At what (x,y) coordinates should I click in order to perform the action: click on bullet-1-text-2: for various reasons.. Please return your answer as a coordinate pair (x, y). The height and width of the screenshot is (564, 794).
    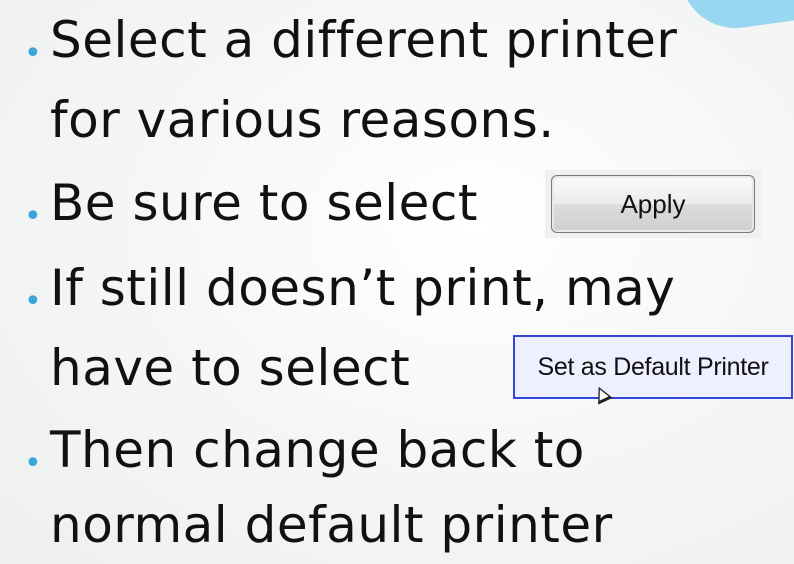
    Looking at the image, I should click on (302, 120).